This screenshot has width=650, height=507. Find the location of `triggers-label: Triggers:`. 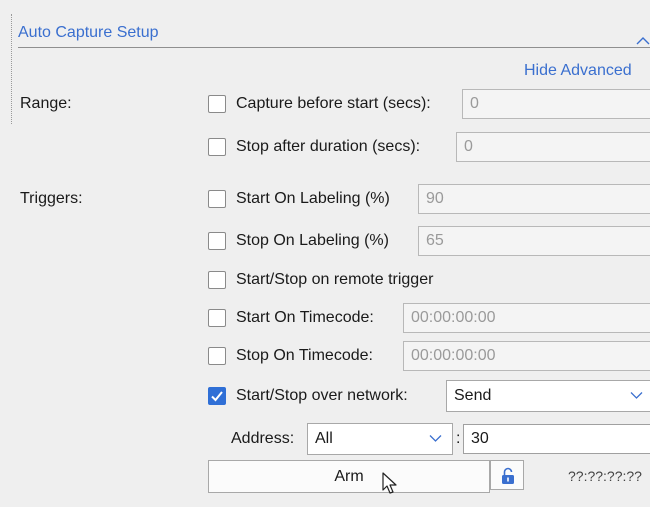

triggers-label: Triggers: is located at coordinates (51, 198).